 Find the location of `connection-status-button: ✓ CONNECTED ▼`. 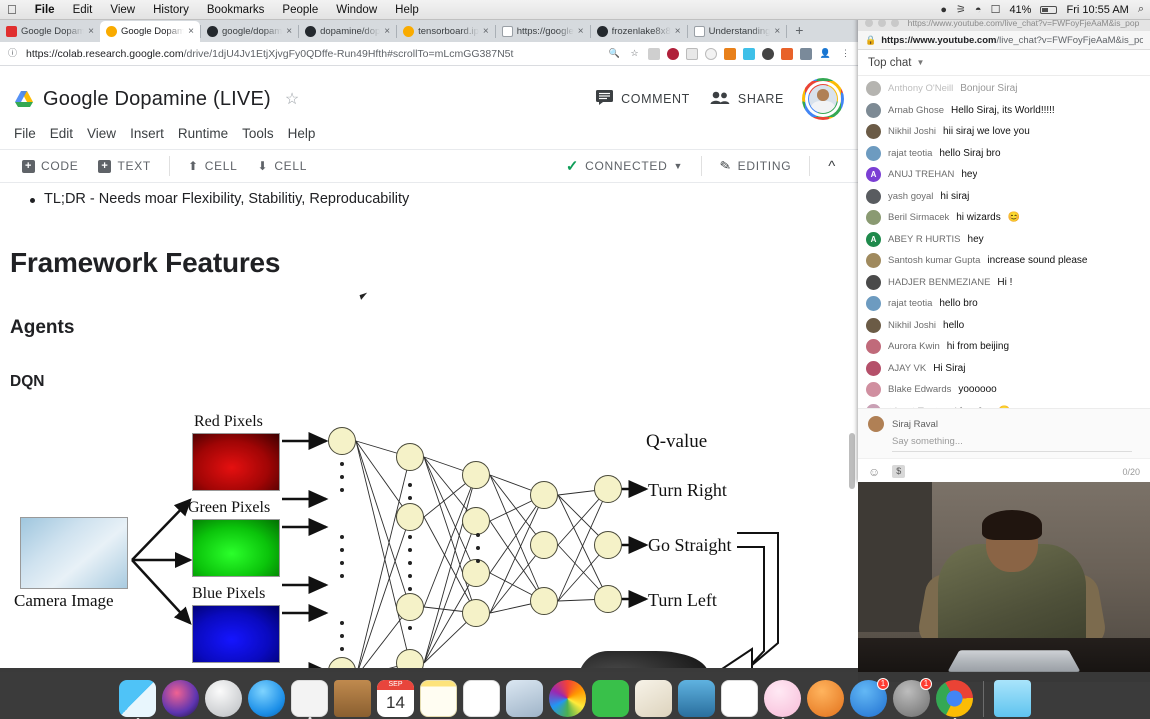

connection-status-button: ✓ CONNECTED ▼ is located at coordinates (624, 166).